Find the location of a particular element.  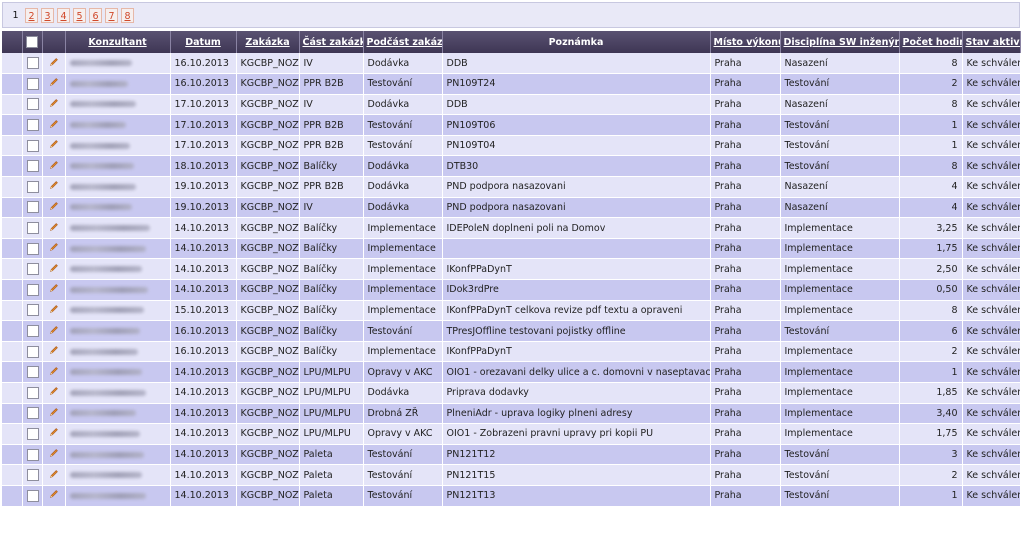

page-link-5: 5 is located at coordinates (79, 15).